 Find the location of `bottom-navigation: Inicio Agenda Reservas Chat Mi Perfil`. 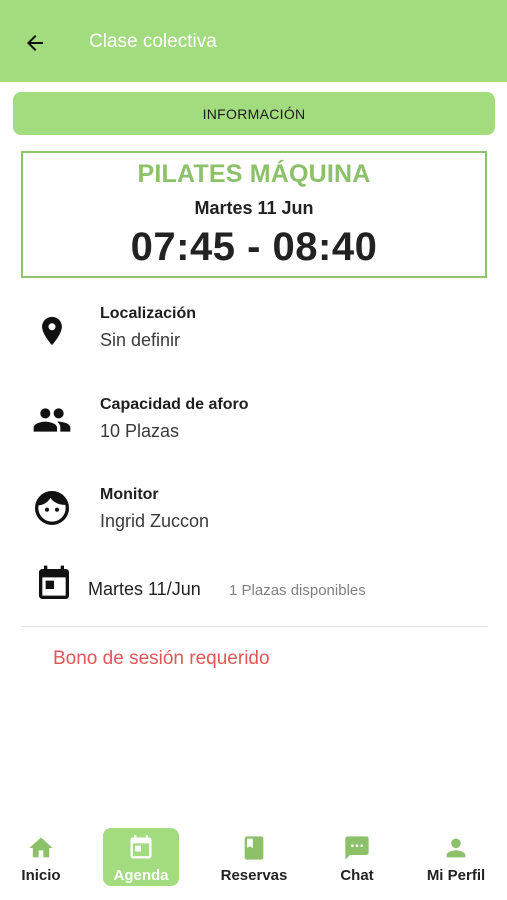

bottom-navigation: Inicio Agenda Reservas Chat Mi Perfil is located at coordinates (253, 860).